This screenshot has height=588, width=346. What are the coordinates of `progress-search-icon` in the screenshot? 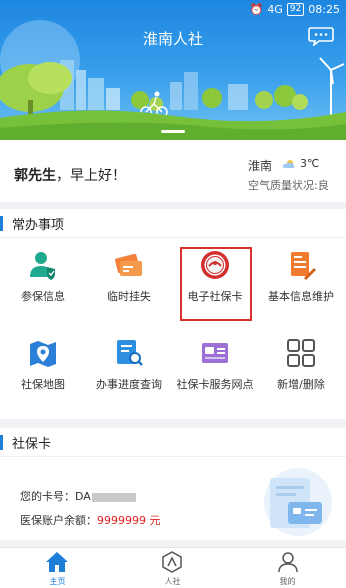 It's located at (130, 353).